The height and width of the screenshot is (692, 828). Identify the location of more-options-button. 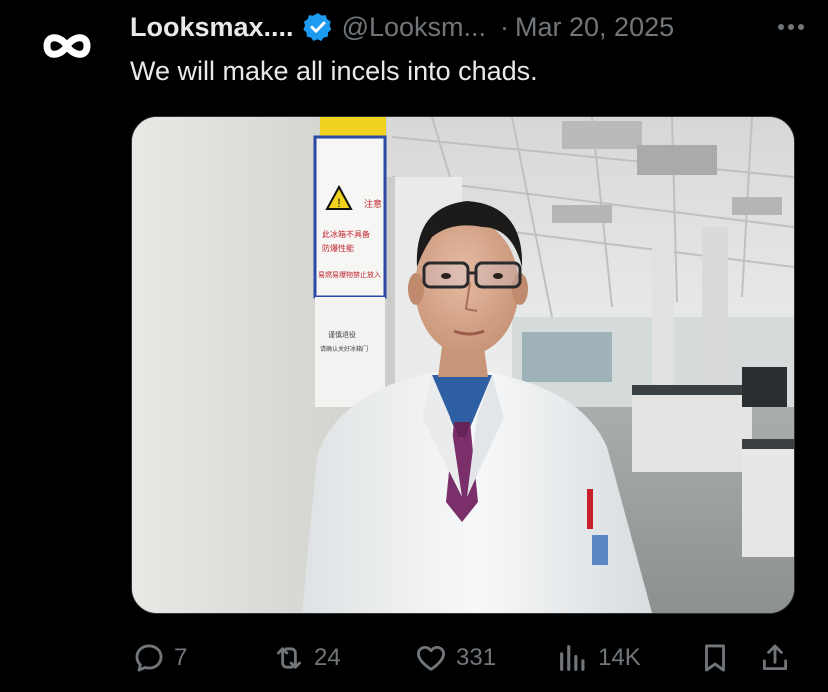
(791, 27).